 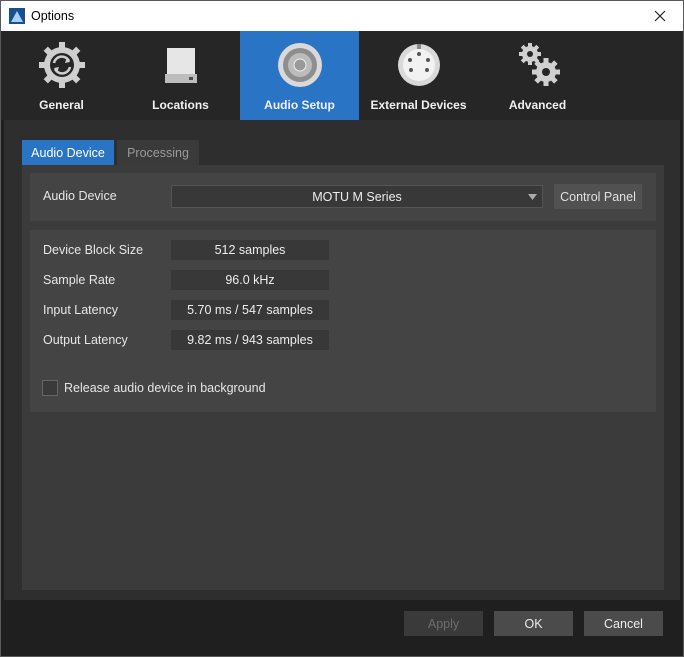 What do you see at coordinates (537, 105) in the screenshot?
I see `tab-advanced-label: Advanced` at bounding box center [537, 105].